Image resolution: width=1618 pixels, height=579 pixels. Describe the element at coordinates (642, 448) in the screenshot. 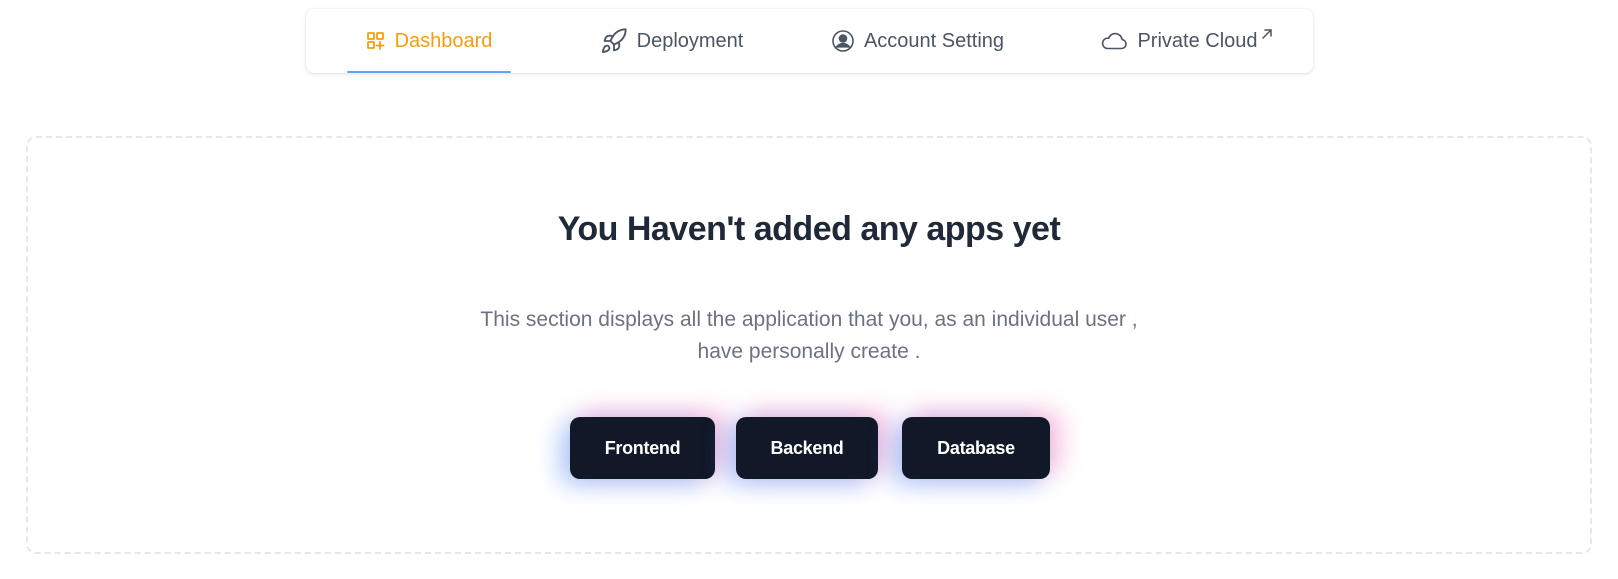

I see `frontend-button: Frontend` at that location.